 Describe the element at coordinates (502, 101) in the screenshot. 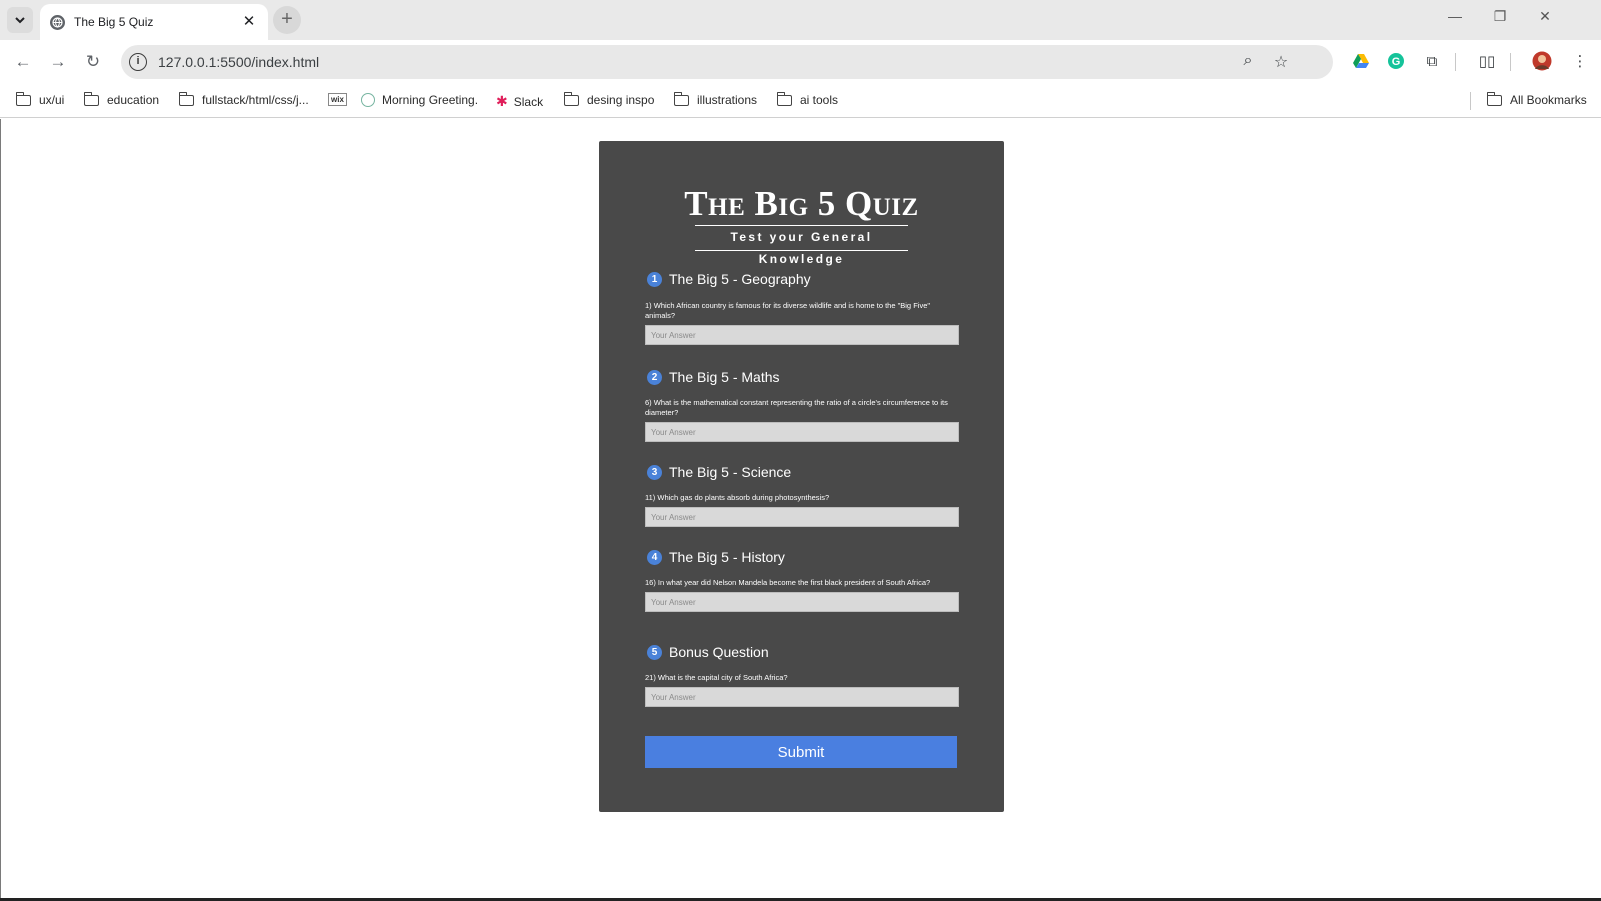

I see `slack-icon: ✱` at that location.